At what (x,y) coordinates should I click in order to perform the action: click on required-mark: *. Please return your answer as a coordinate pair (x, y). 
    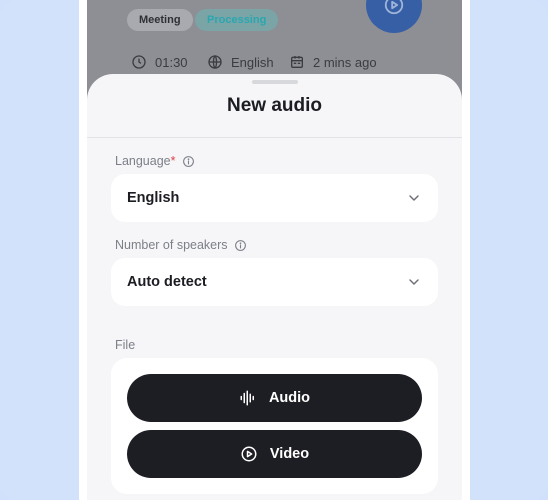
    Looking at the image, I should click on (173, 161).